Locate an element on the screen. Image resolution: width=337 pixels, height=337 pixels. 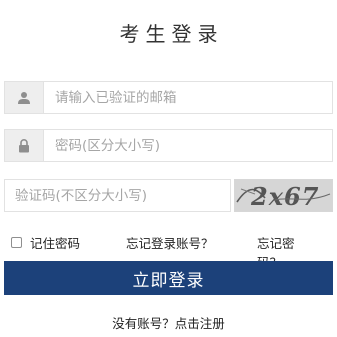
password-input is located at coordinates (188, 145).